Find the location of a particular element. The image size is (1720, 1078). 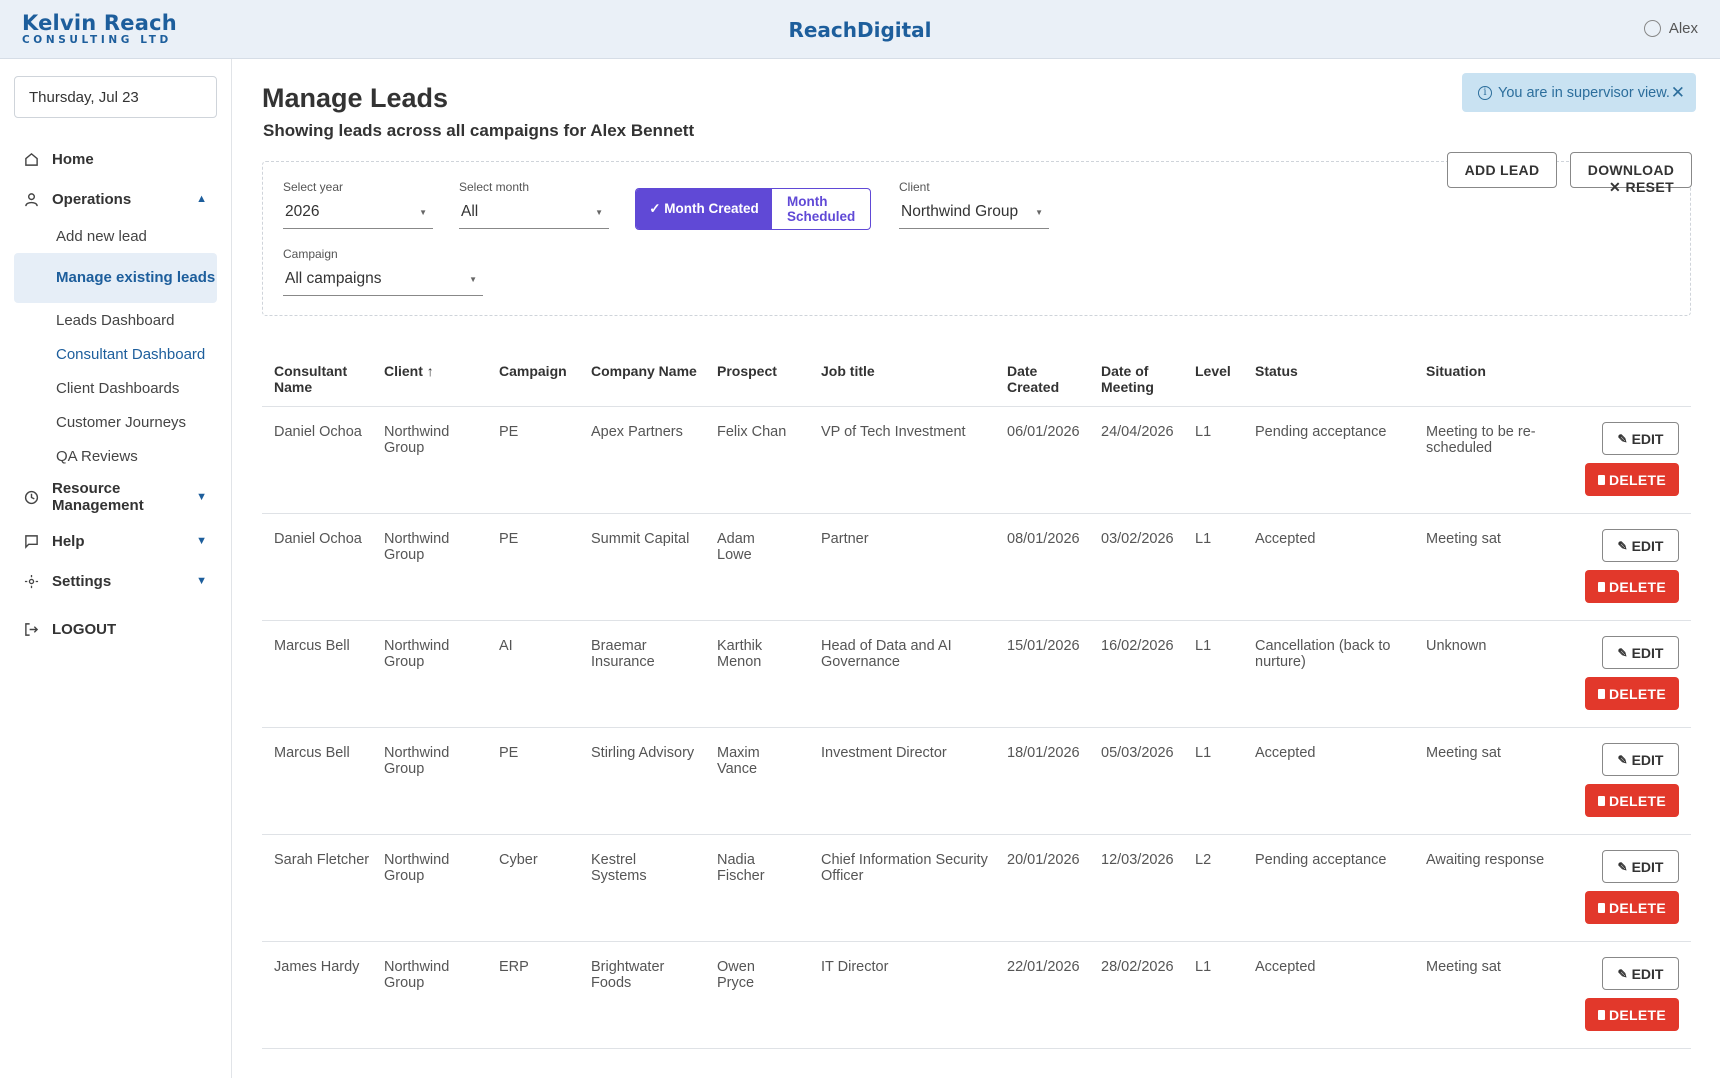

campaign-select: Campaign All campaigns ▼ is located at coordinates (383, 271).